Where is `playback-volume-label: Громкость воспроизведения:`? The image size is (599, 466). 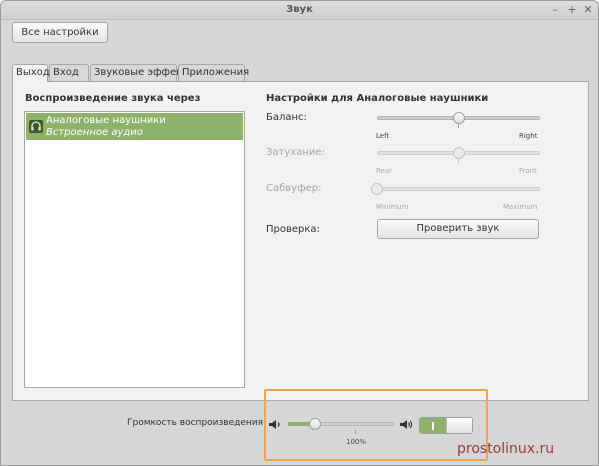 playback-volume-label: Громкость воспроизведения: is located at coordinates (197, 423).